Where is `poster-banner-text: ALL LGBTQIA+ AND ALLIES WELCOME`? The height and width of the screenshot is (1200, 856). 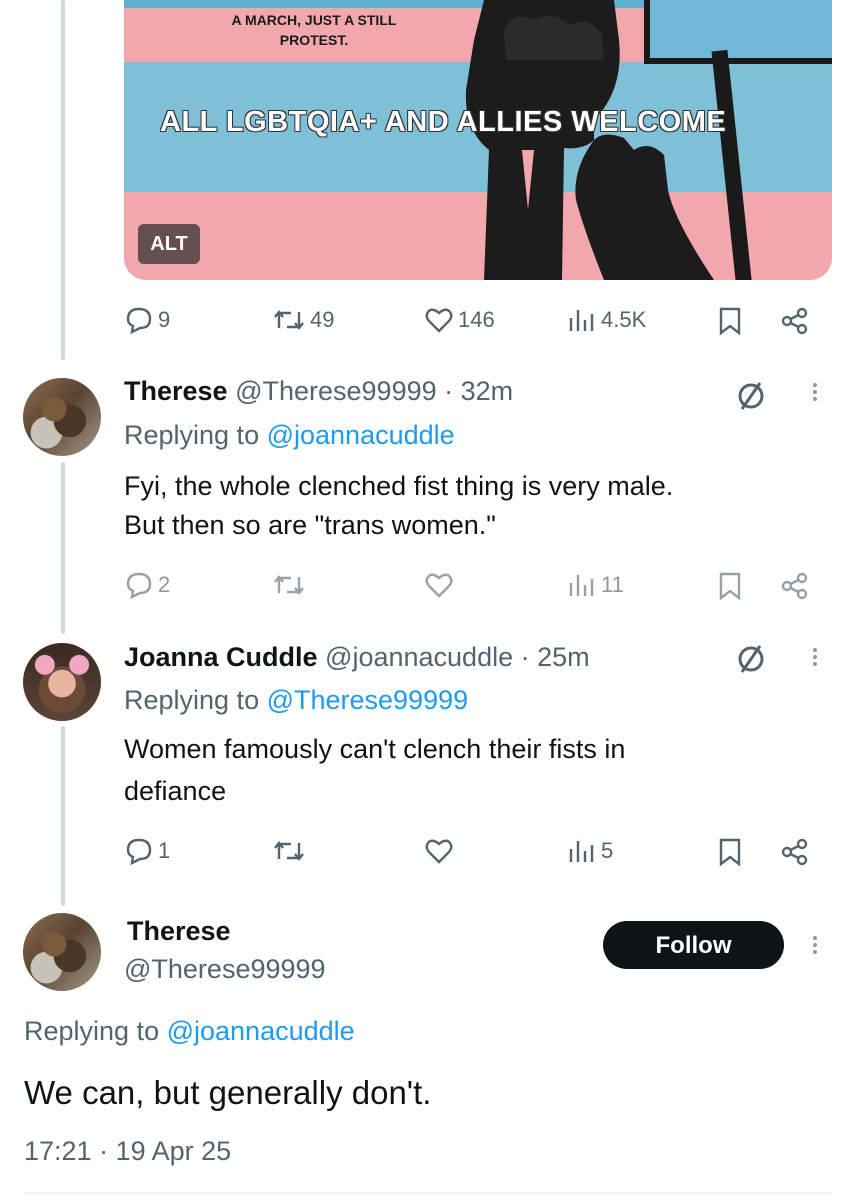 poster-banner-text: ALL LGBTQIA+ AND ALLIES WELCOME is located at coordinates (443, 122).